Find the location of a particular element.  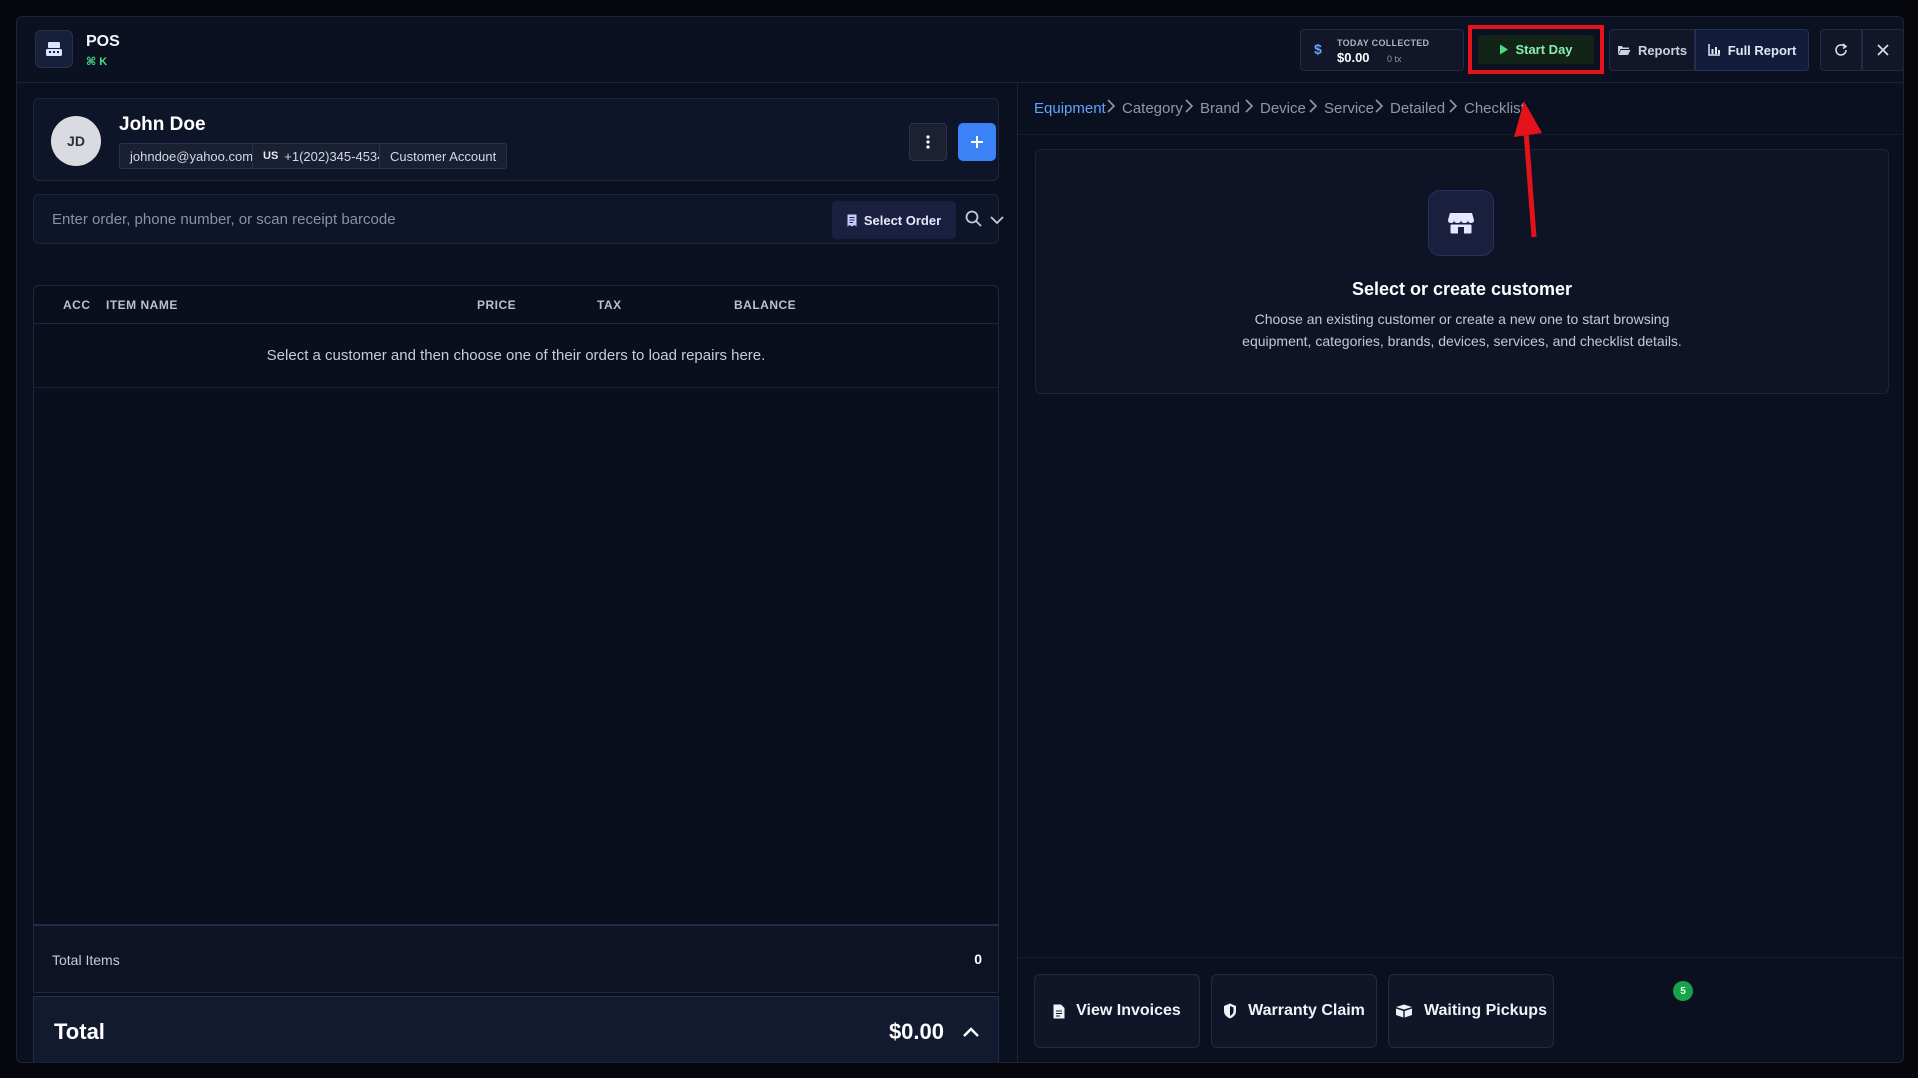

chevron-up-icon is located at coordinates (971, 1032).